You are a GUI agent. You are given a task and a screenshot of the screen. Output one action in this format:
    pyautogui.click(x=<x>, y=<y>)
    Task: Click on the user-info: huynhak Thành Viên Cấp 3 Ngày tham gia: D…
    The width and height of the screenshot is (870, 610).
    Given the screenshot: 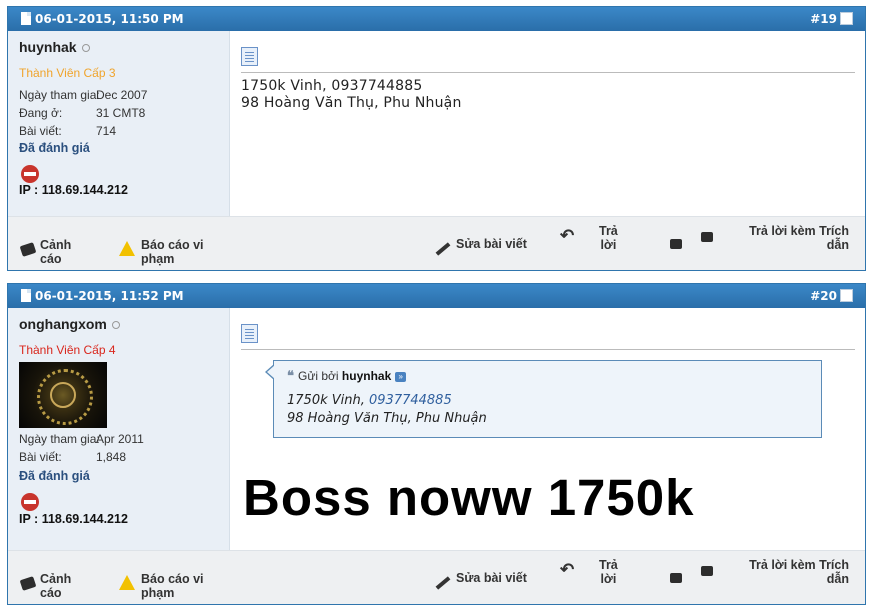 What is the action you would take?
    pyautogui.click(x=119, y=124)
    